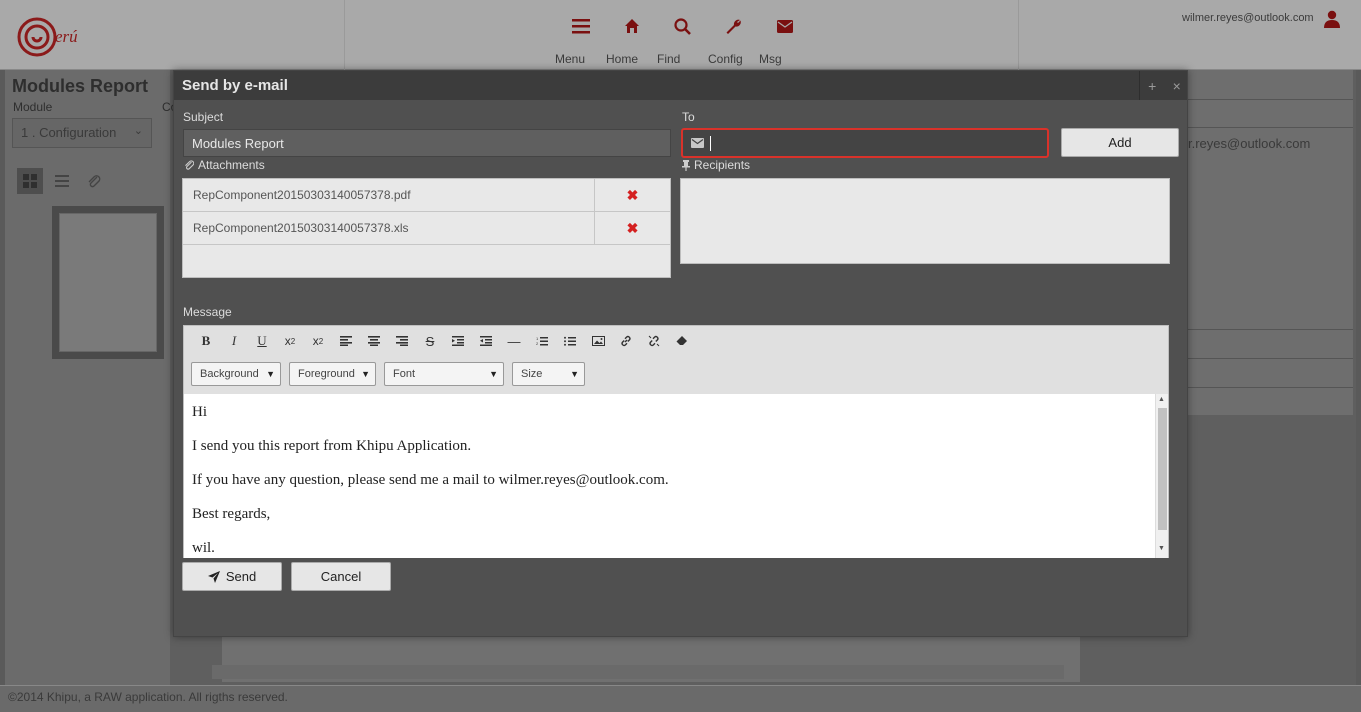  What do you see at coordinates (654, 341) in the screenshot?
I see `unlink-icon` at bounding box center [654, 341].